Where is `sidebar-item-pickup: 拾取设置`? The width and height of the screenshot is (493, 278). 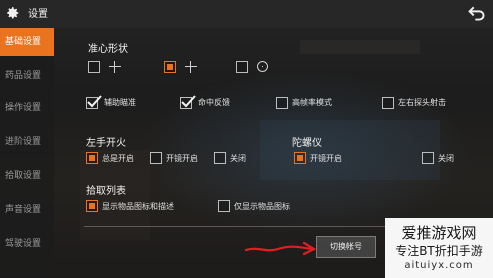 sidebar-item-pickup: 拾取设置 is located at coordinates (27, 176).